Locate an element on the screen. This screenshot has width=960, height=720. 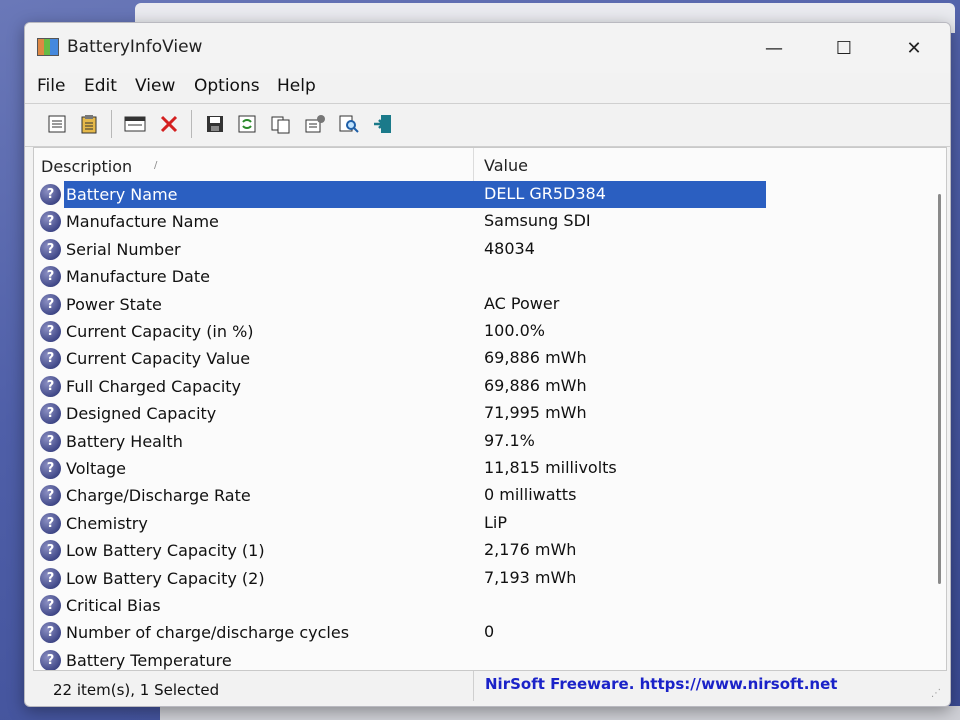
list-item: ? Battery Name DELL GR5D384 is located at coordinates (404, 194).